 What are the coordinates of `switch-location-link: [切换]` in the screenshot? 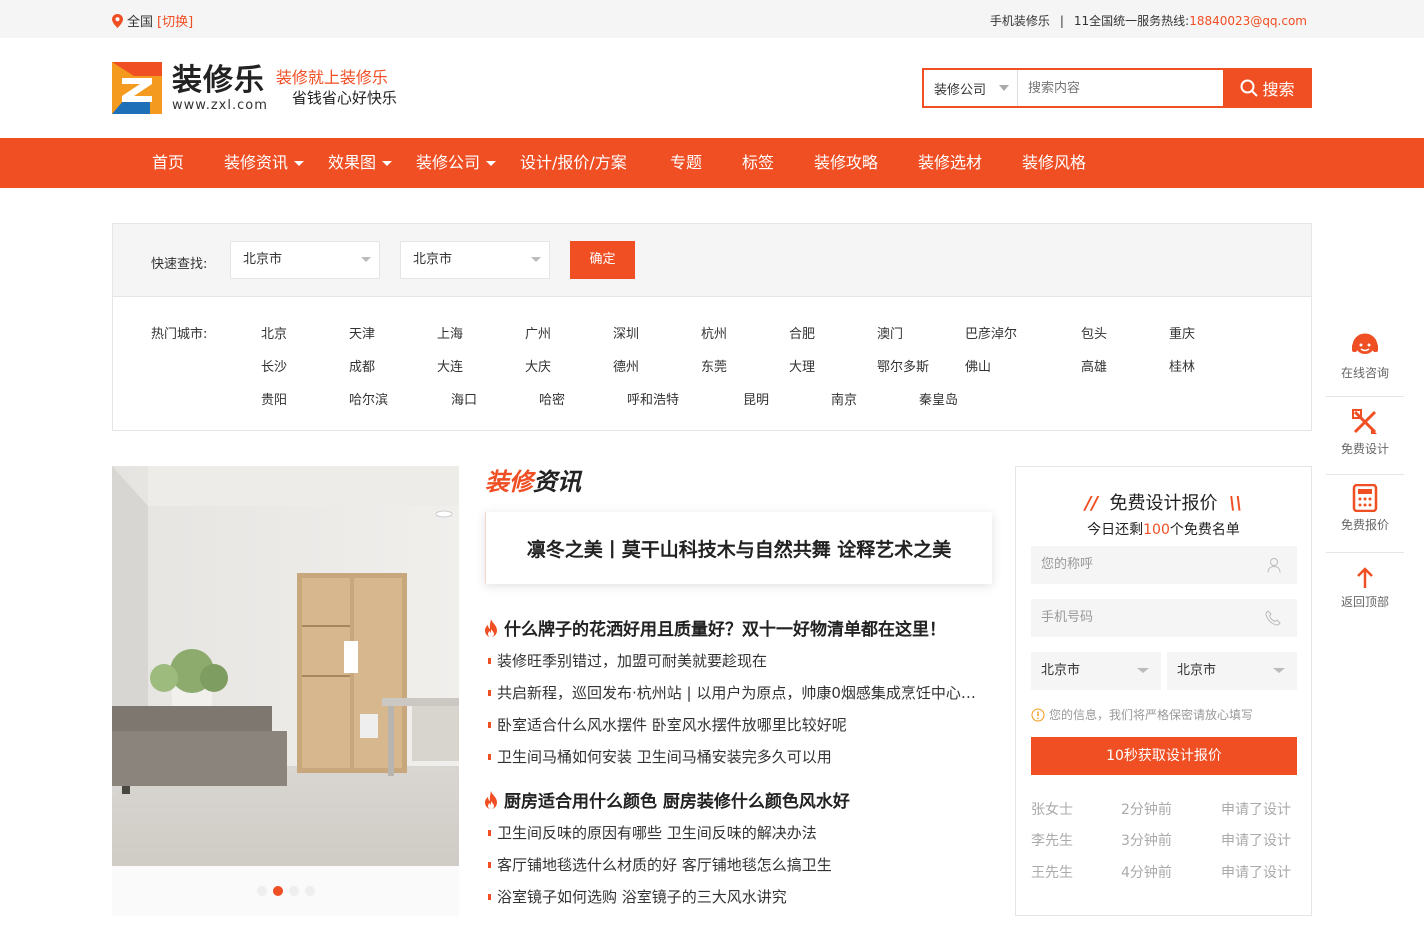 It's located at (175, 20).